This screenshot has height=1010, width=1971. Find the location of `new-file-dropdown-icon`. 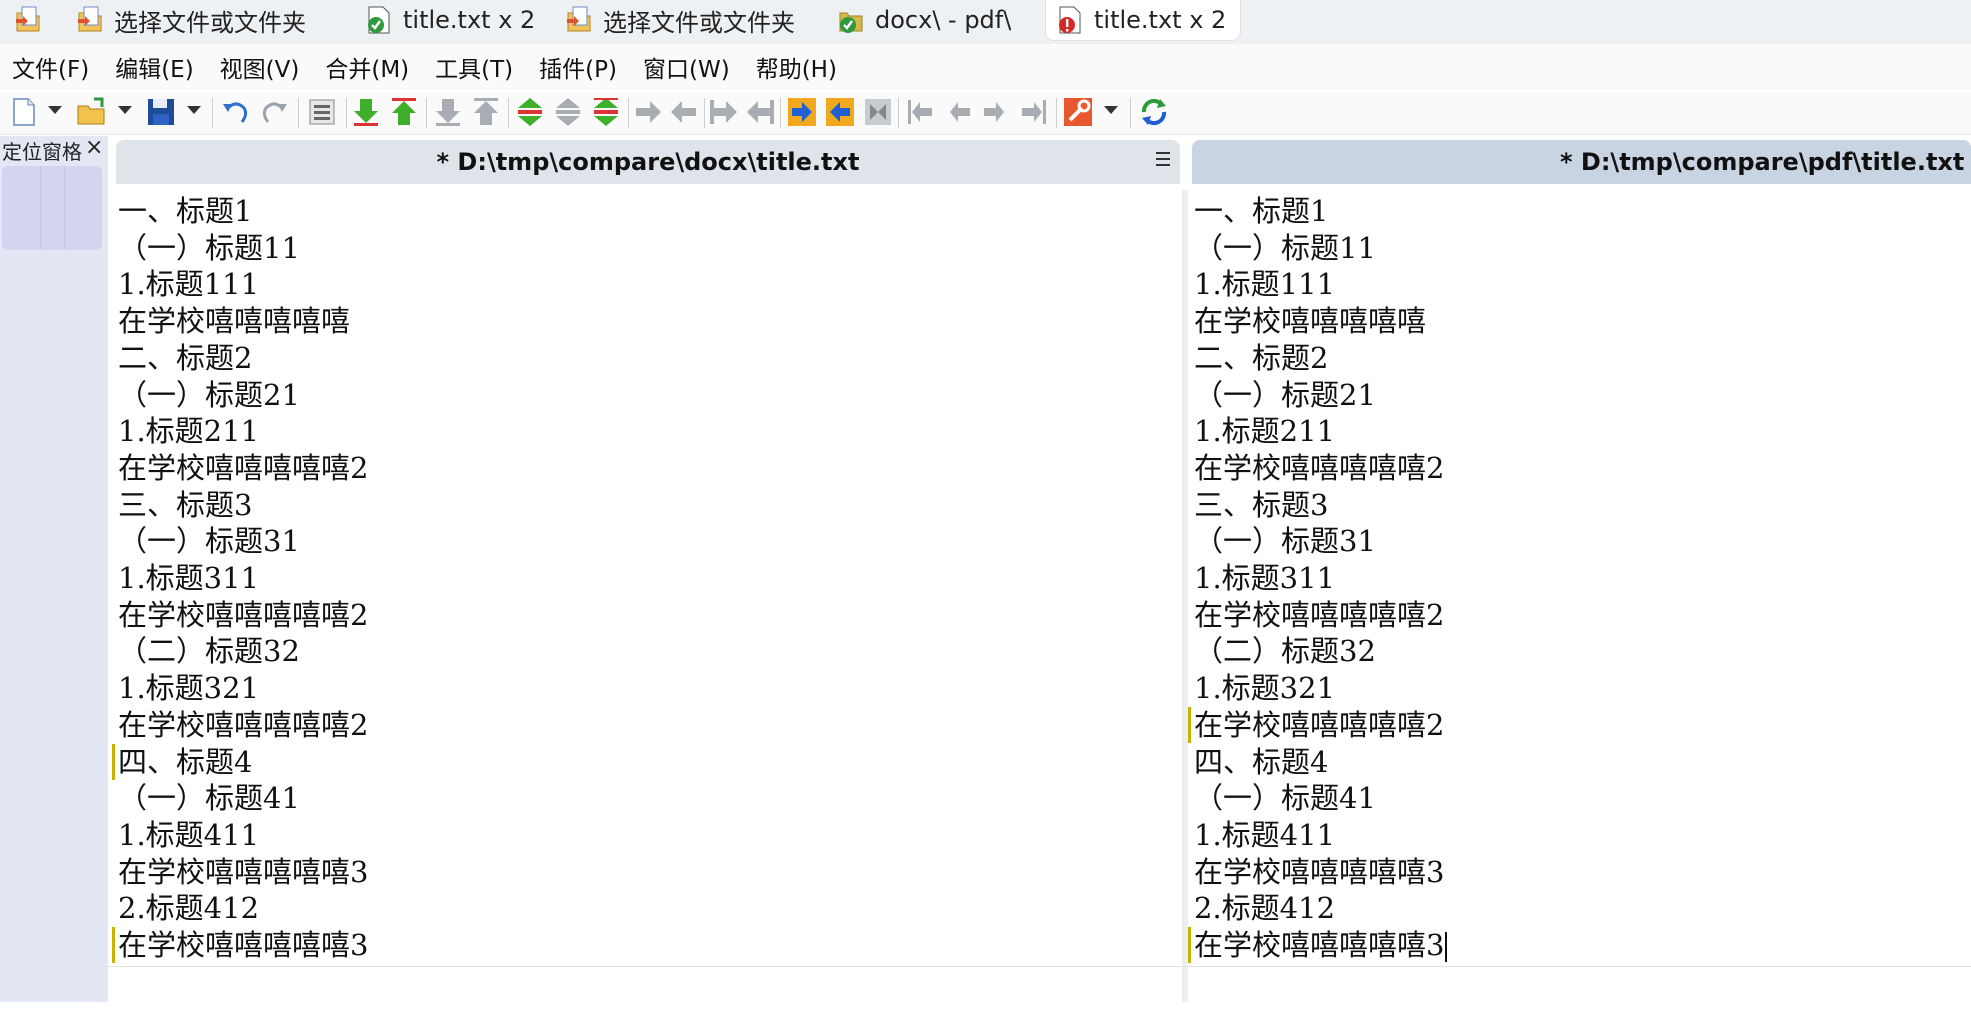

new-file-dropdown-icon is located at coordinates (55, 110).